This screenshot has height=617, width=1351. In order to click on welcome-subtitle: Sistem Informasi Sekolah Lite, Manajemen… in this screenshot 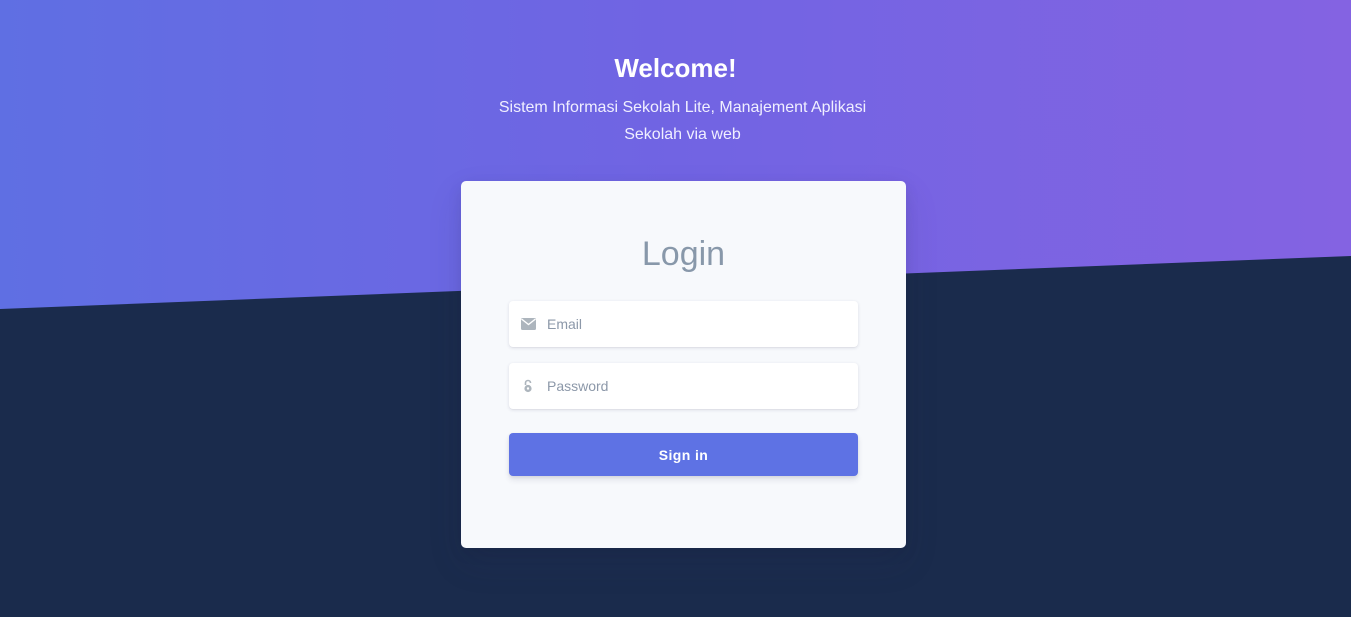, I will do `click(682, 121)`.